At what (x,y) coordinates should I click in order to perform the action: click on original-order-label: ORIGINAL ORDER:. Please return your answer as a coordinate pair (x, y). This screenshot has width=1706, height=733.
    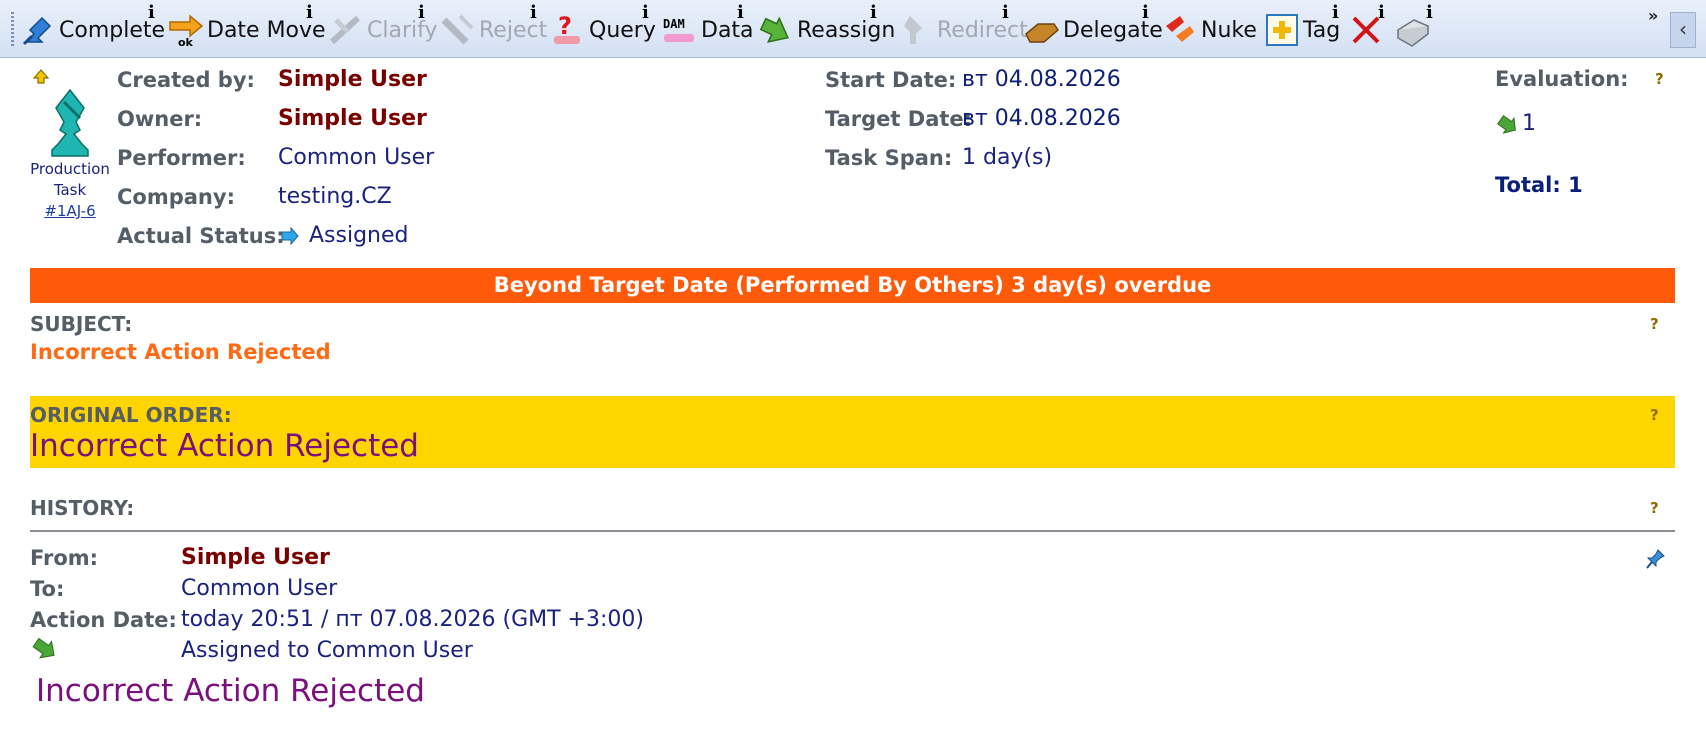
    Looking at the image, I should click on (131, 415).